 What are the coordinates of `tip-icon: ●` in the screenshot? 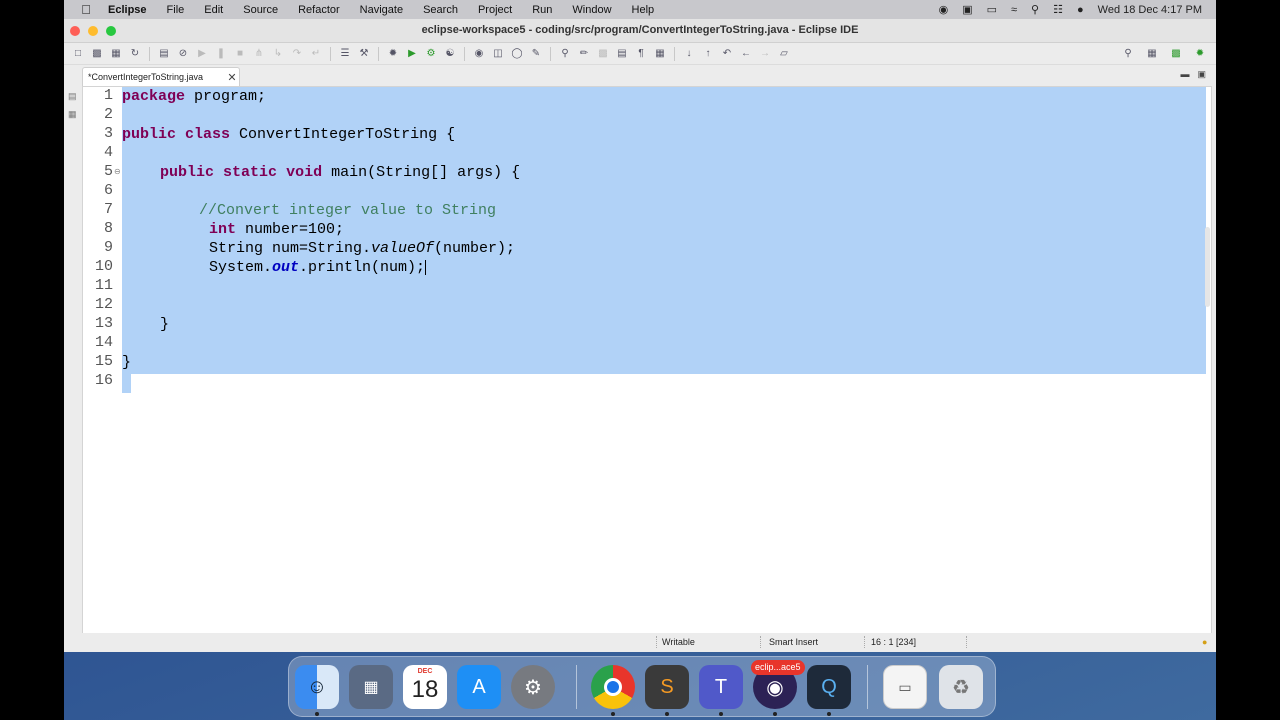 It's located at (1204, 642).